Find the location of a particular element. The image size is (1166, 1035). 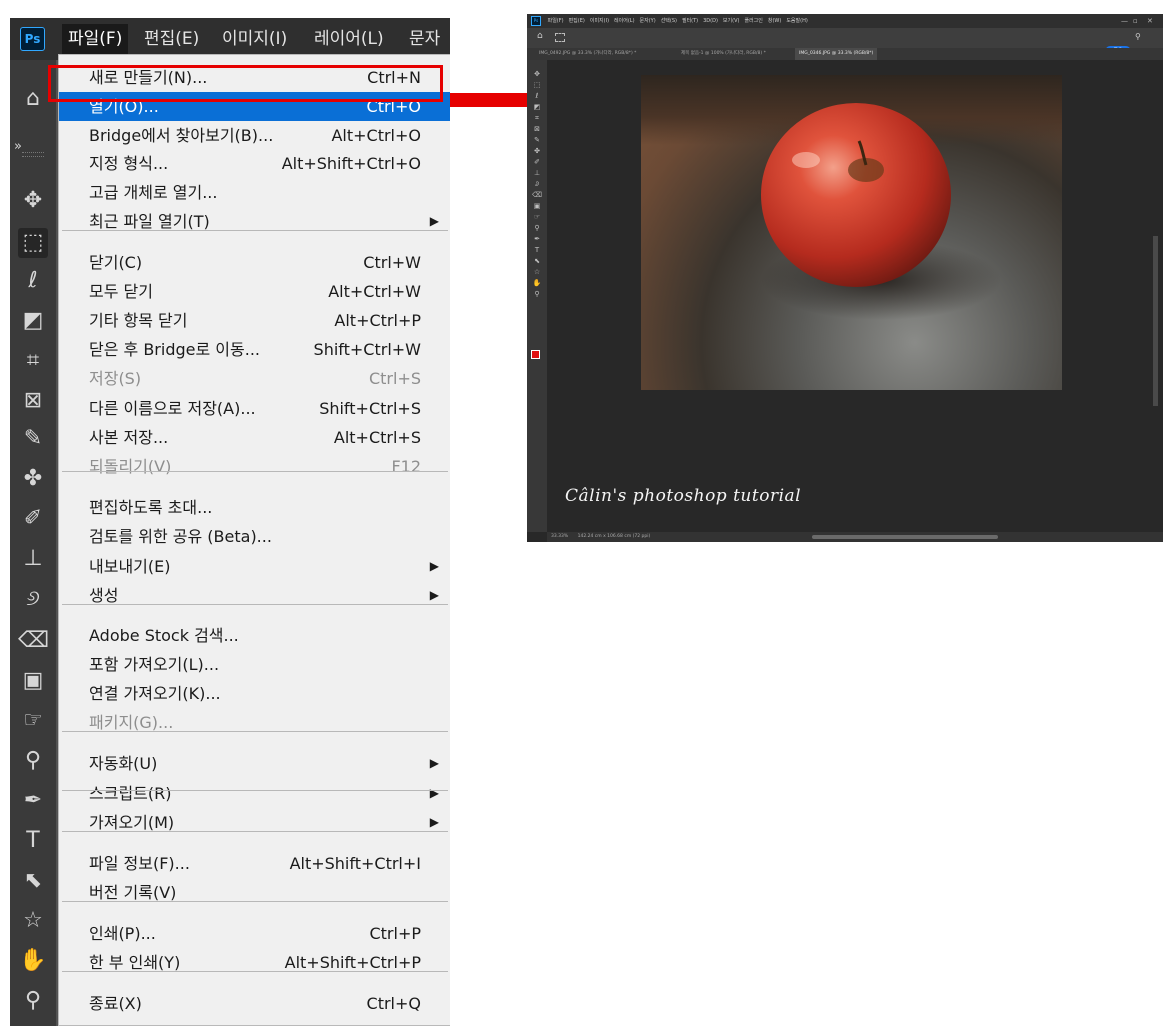

menu-item: 생성 ▶ is located at coordinates (254, 595).